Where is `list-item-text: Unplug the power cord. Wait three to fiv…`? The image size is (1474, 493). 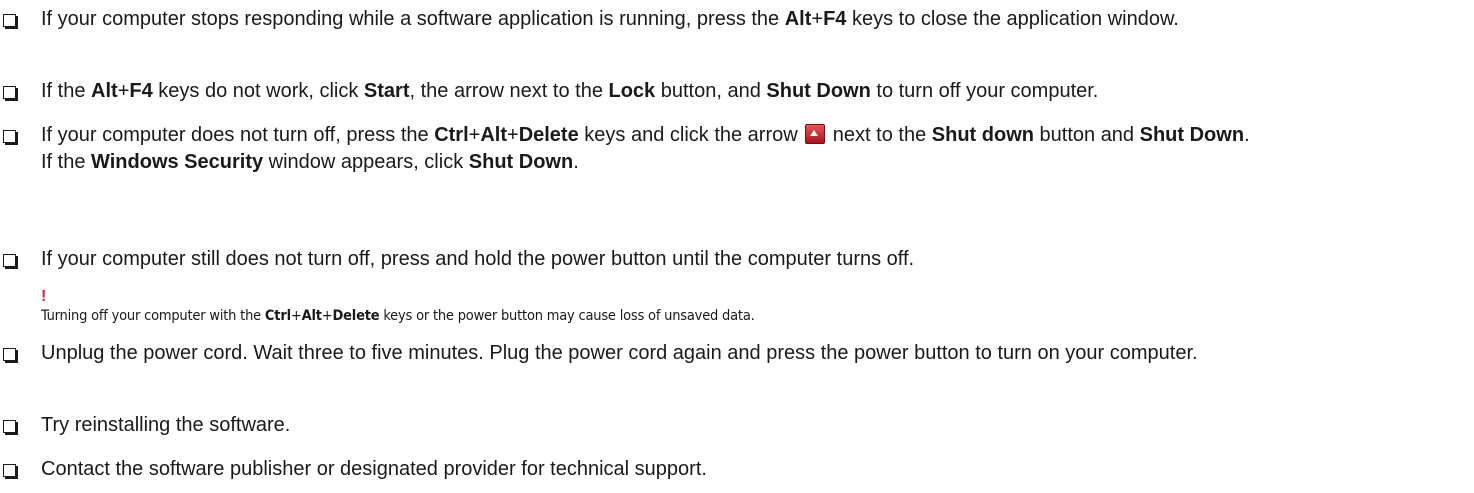 list-item-text: Unplug the power cord. Wait three to fiv… is located at coordinates (619, 353).